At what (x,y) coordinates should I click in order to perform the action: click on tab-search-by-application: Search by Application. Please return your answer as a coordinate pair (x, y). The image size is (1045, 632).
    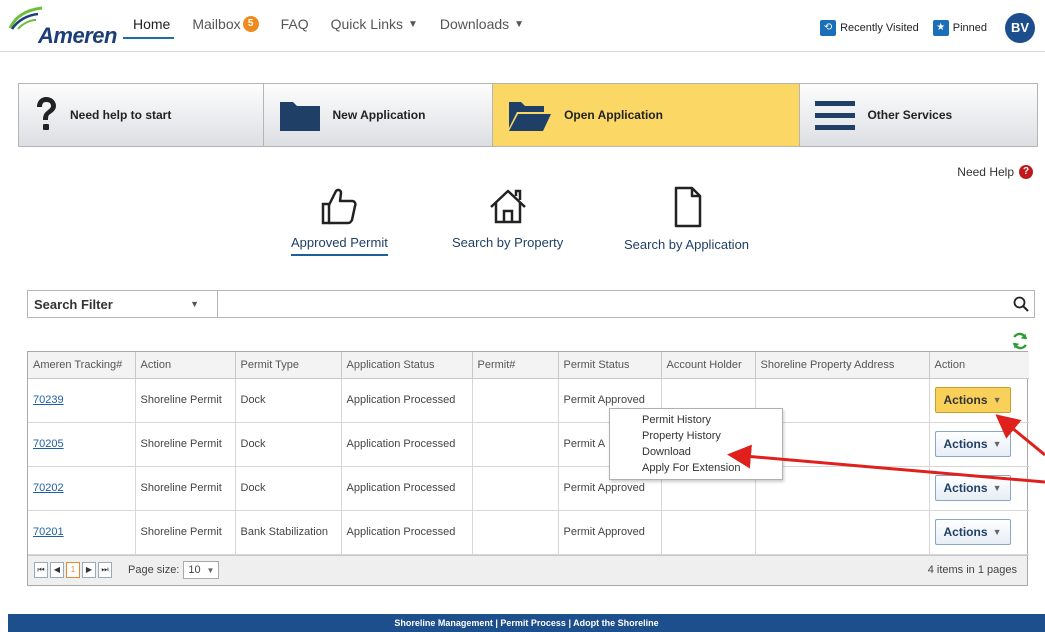
    Looking at the image, I should click on (686, 221).